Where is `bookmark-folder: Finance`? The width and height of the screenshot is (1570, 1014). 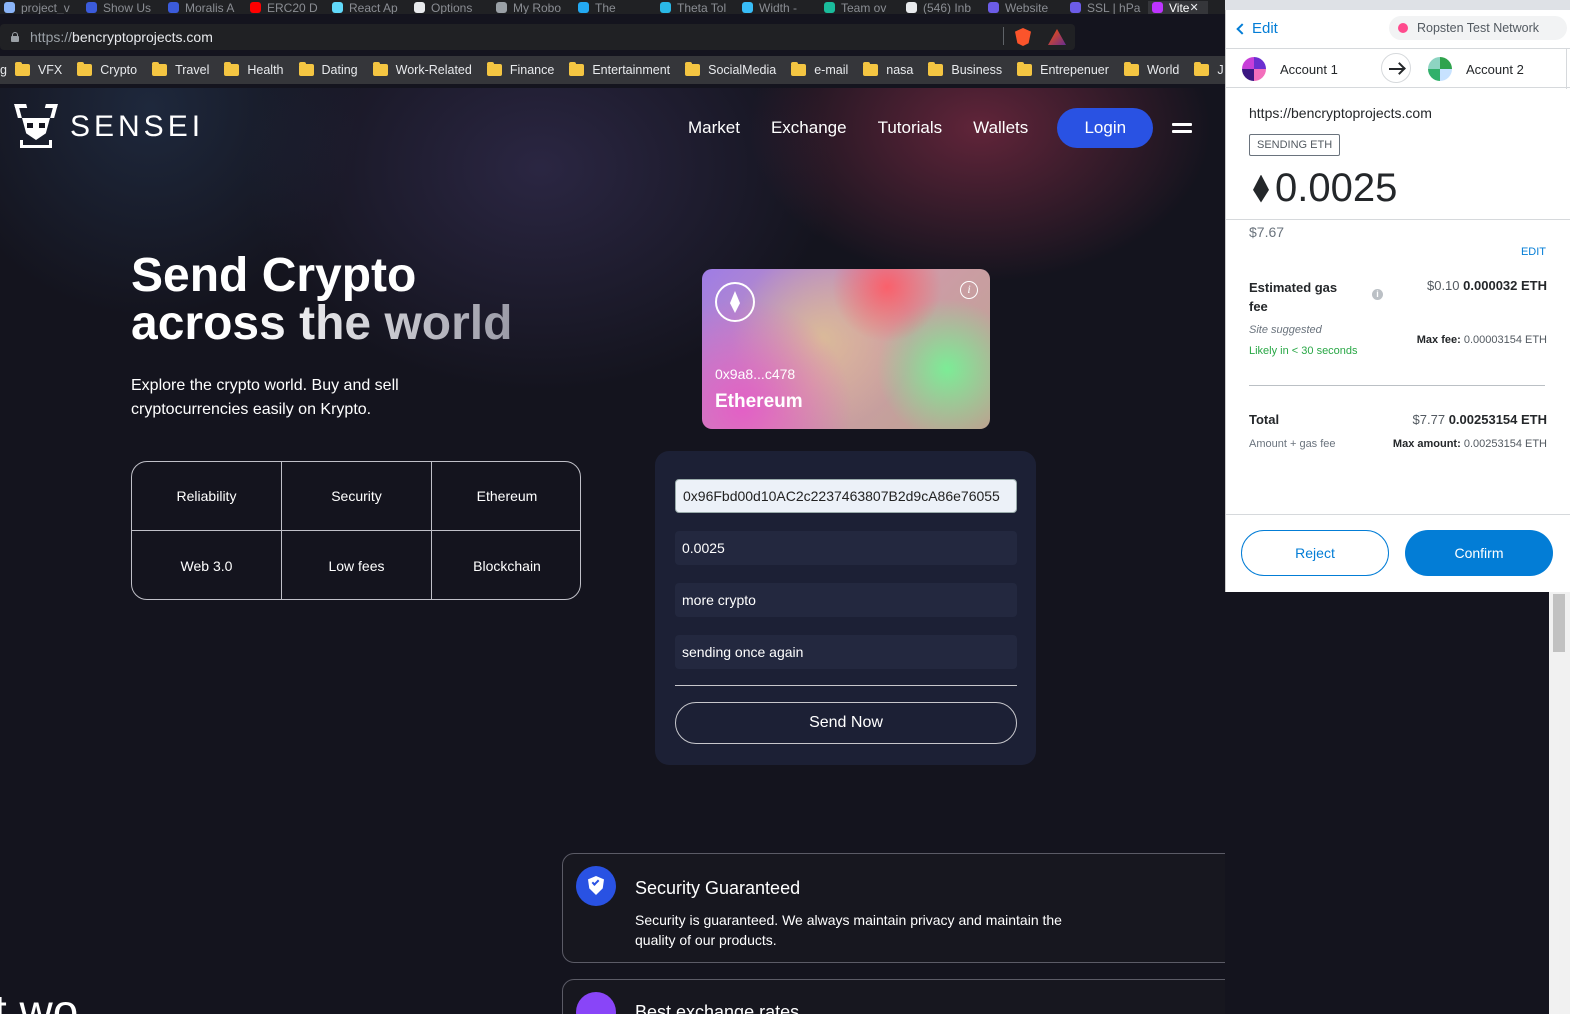
bookmark-folder: Finance is located at coordinates (520, 69).